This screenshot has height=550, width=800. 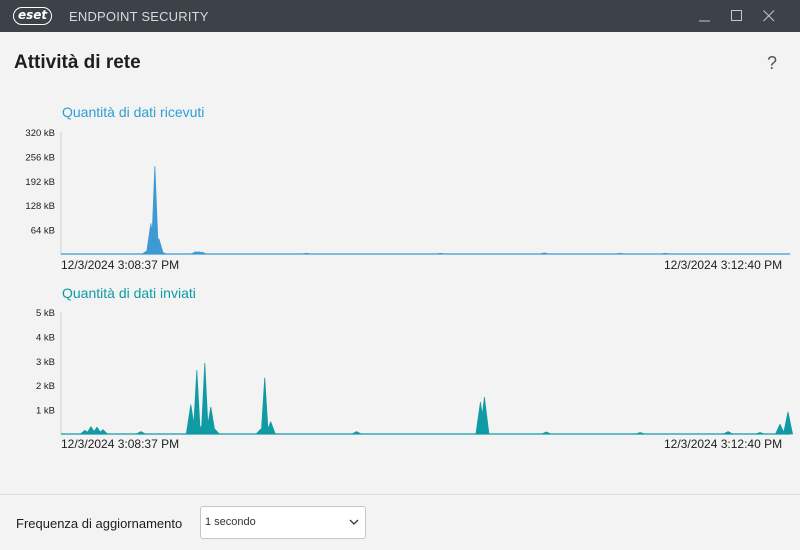 I want to click on eset-logo: eset, so click(x=33, y=16).